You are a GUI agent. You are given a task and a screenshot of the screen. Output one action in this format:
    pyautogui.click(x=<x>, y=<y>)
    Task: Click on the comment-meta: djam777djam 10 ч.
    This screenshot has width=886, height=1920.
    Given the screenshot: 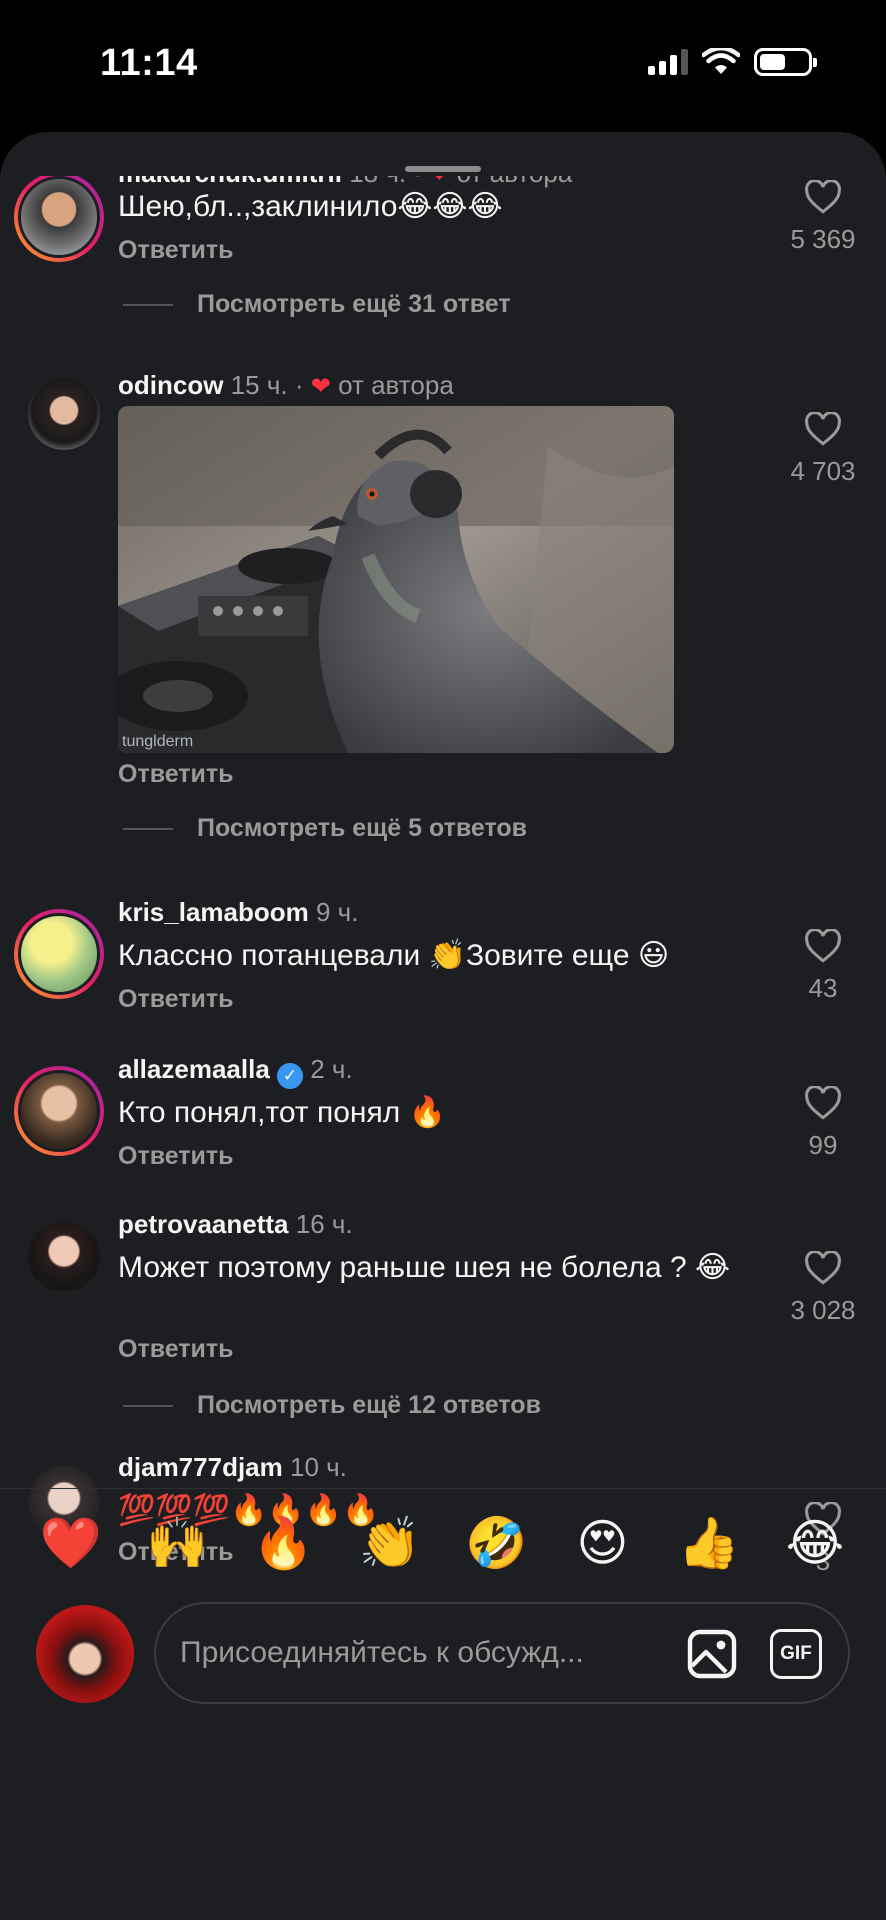 What is the action you would take?
    pyautogui.click(x=232, y=1467)
    